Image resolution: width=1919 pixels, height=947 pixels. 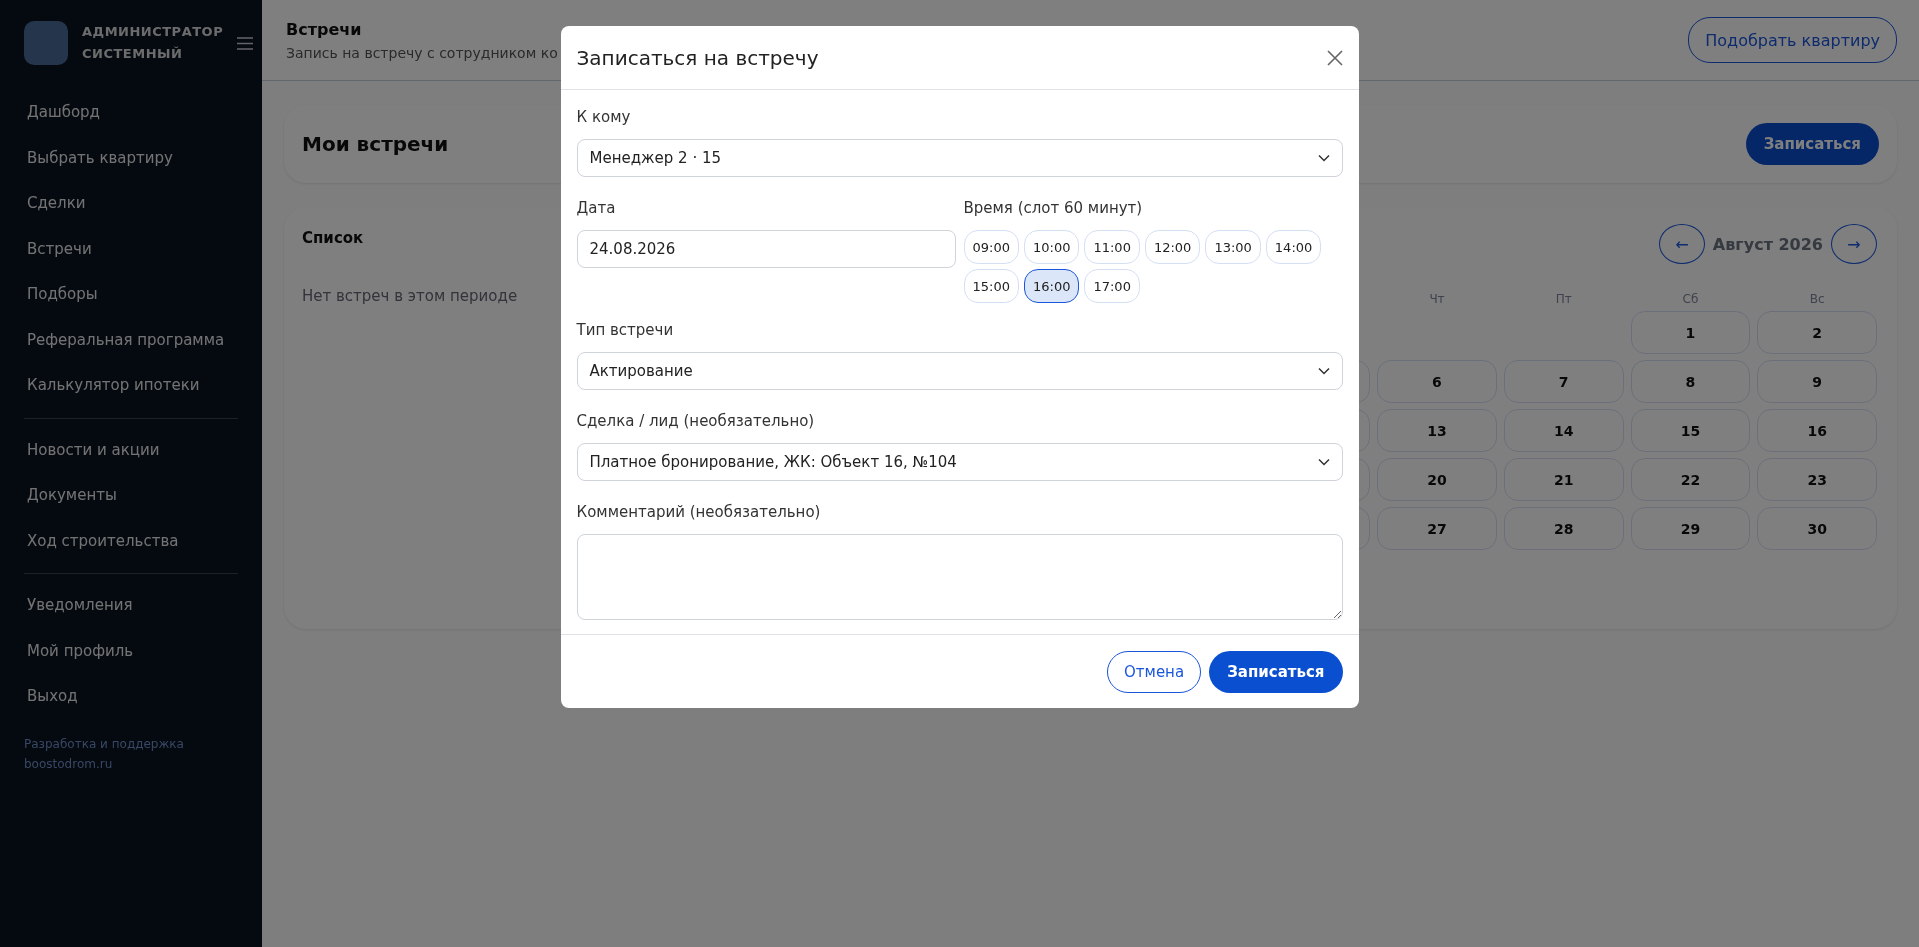 I want to click on day-cell: 28, so click(x=1563, y=528).